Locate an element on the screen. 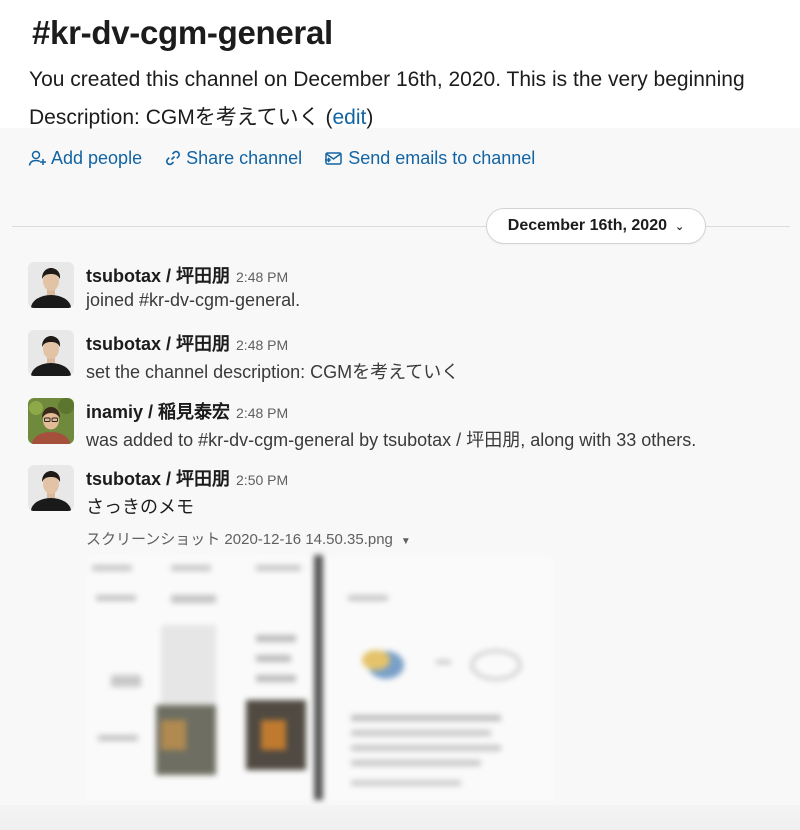 This screenshot has height=830, width=800. email-forward-icon is located at coordinates (333, 158).